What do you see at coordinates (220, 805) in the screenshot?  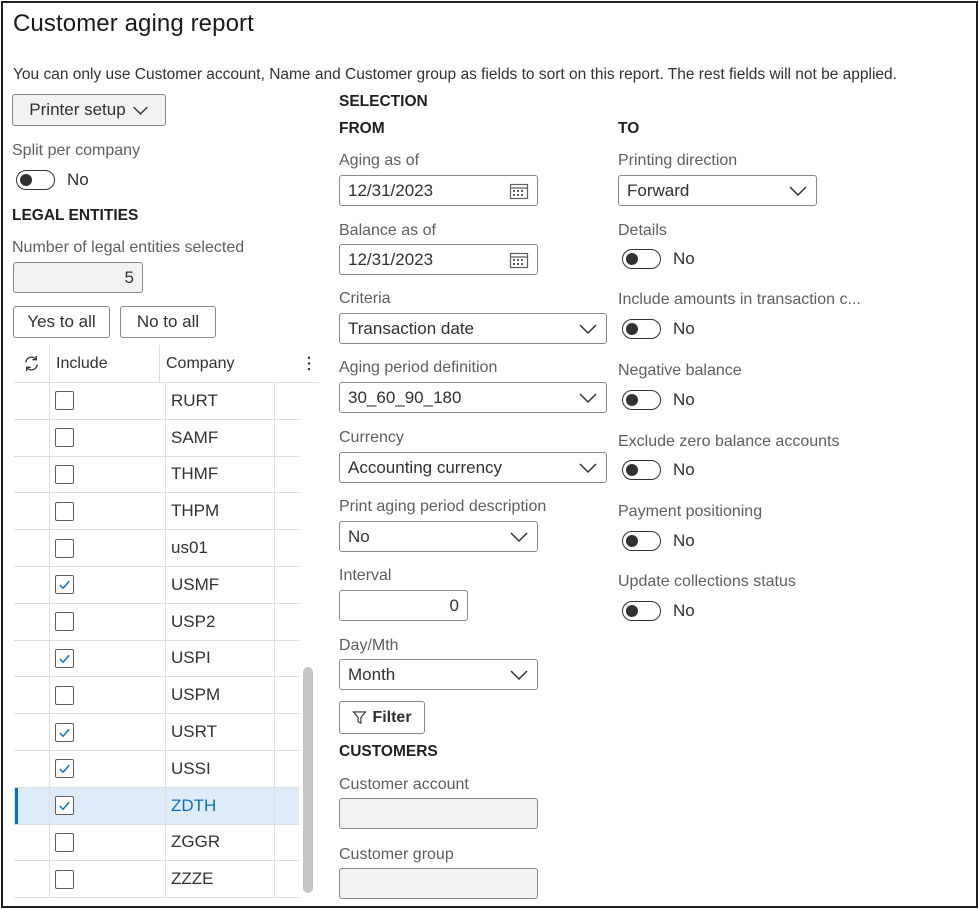 I see `company-cell: ZDTH` at bounding box center [220, 805].